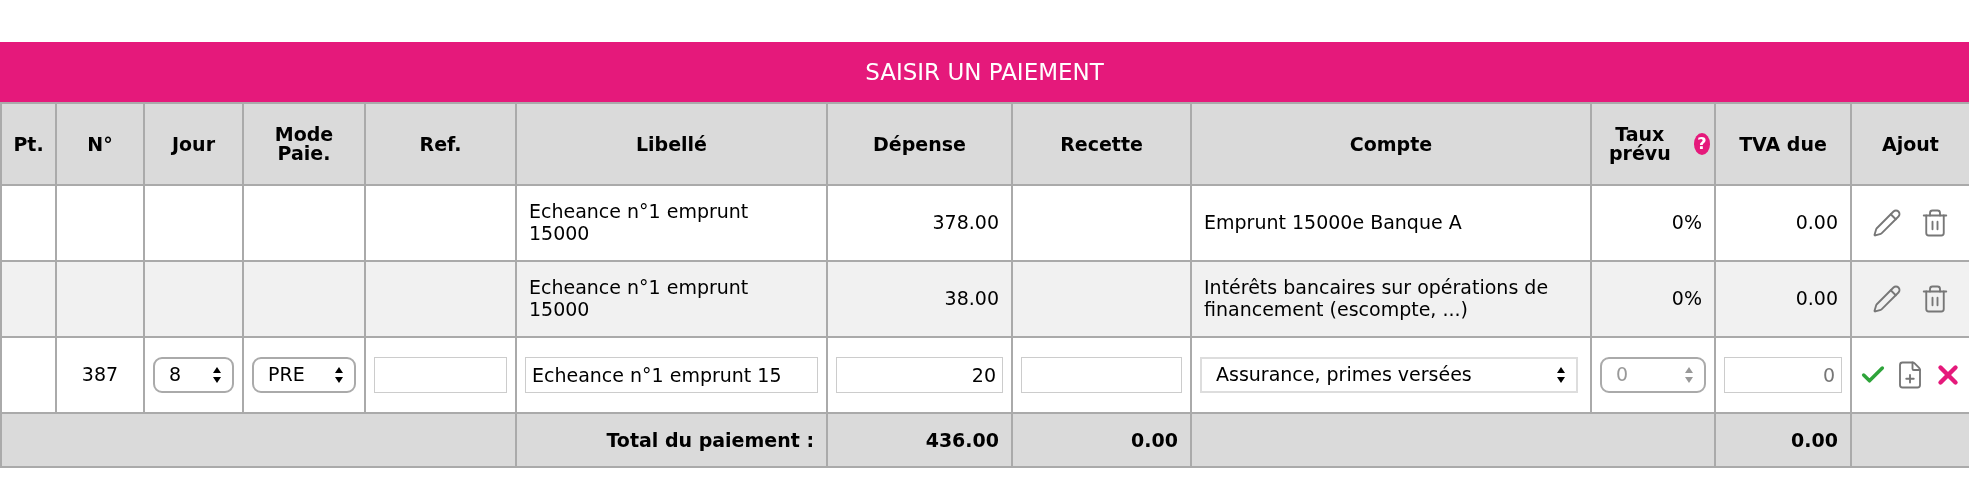  What do you see at coordinates (1701, 144) in the screenshot?
I see `help-icon: ?` at bounding box center [1701, 144].